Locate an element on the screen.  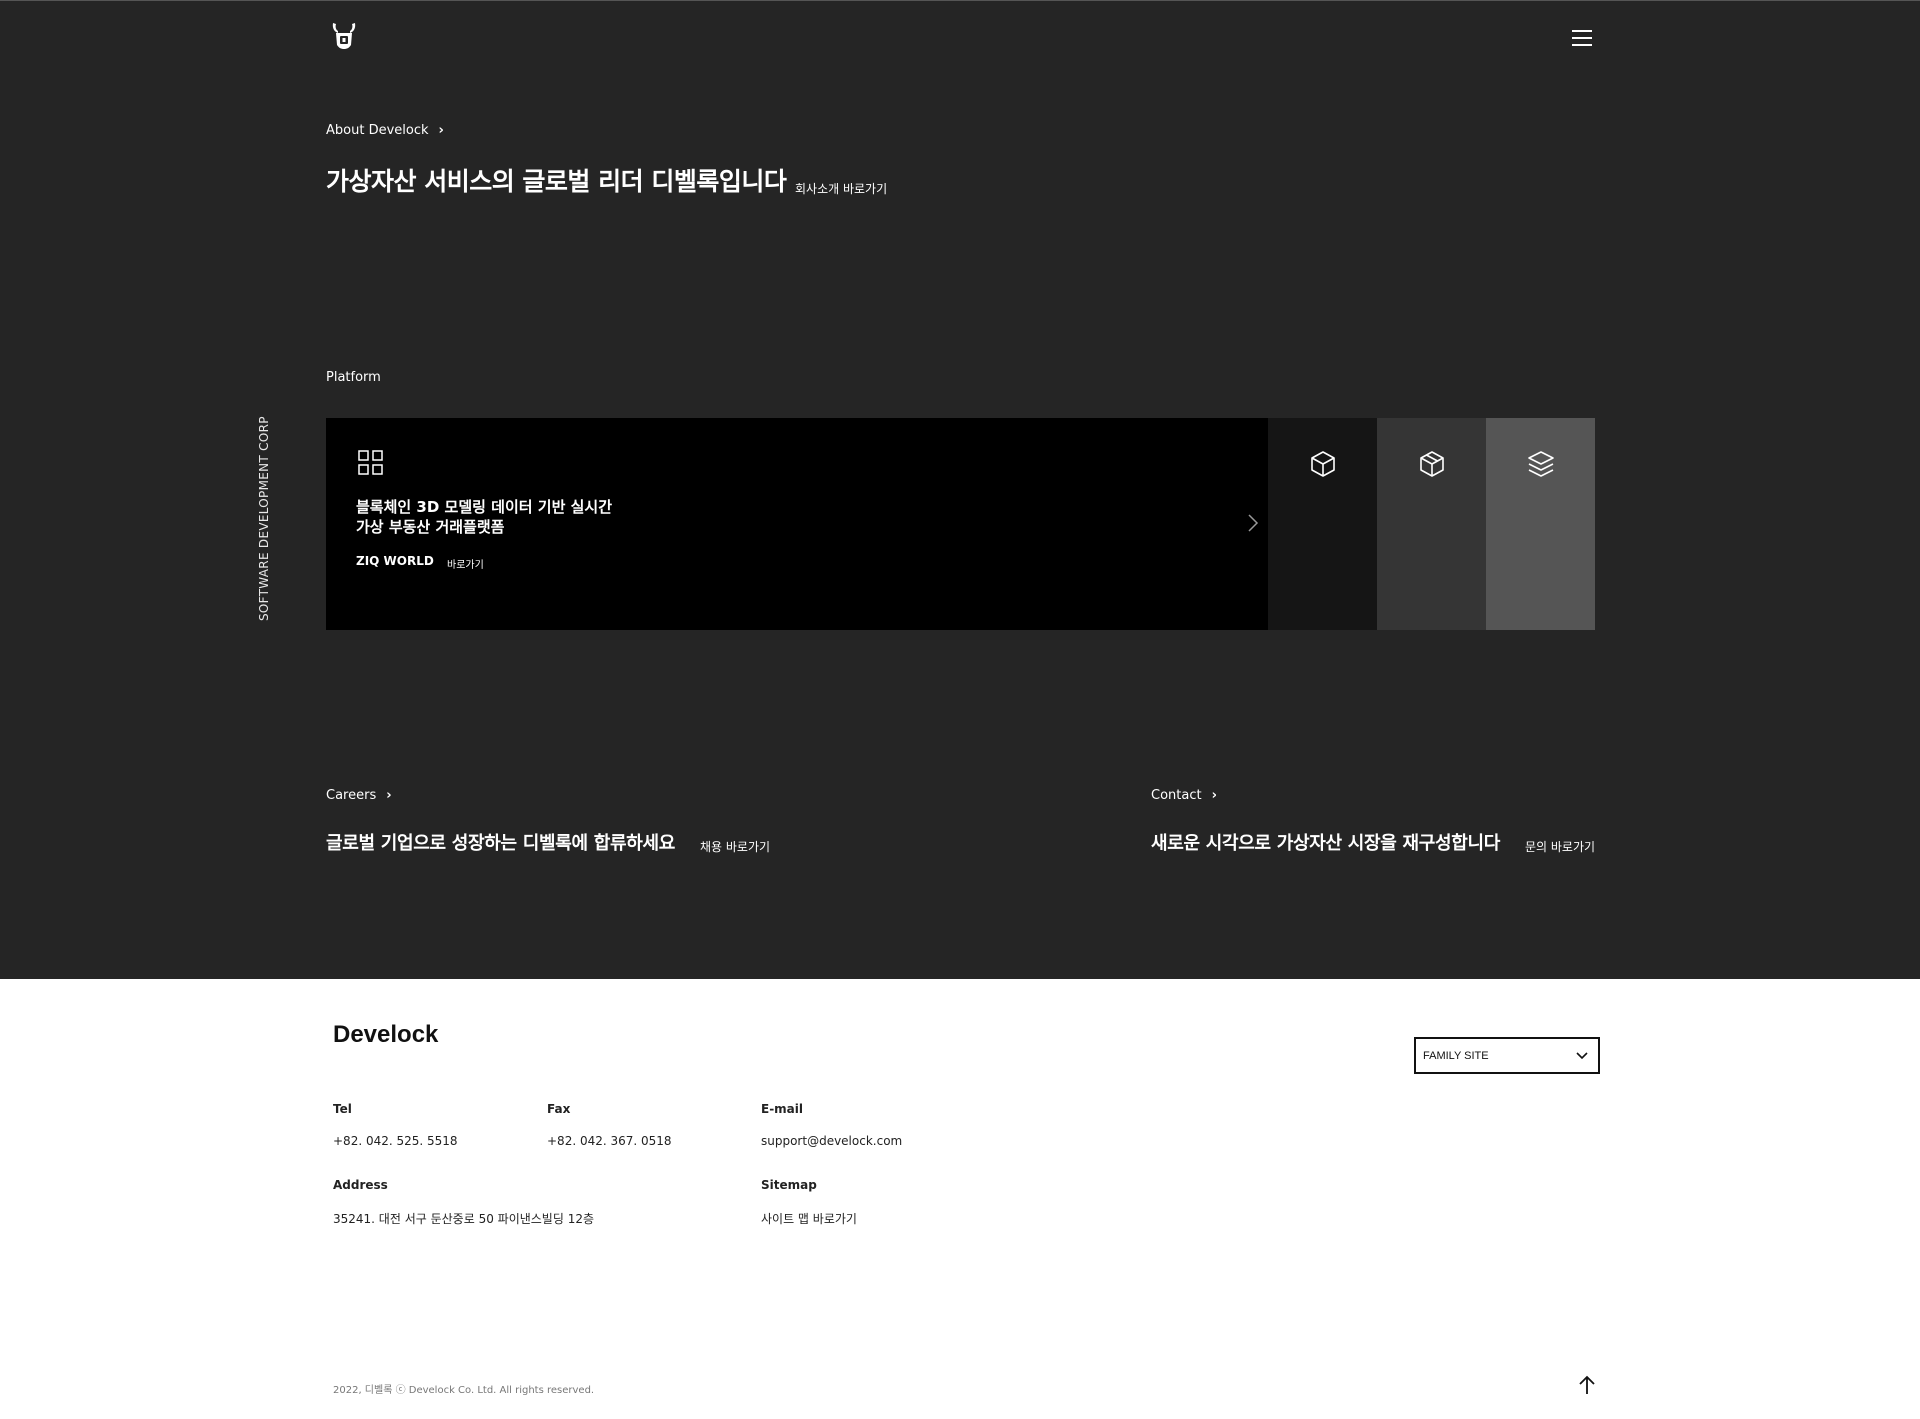
address-label: Address is located at coordinates (360, 1185).